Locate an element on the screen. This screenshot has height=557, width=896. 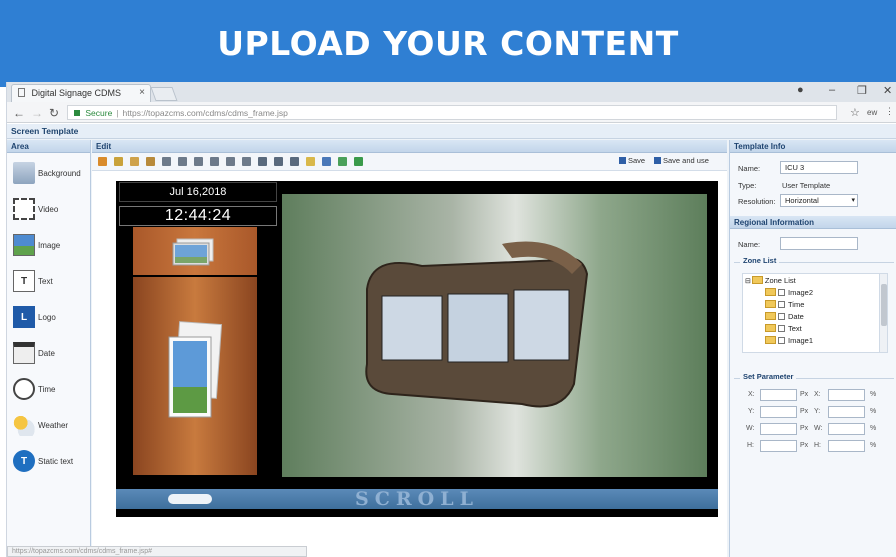
zone-tree: ⊟ Zone List Image2 Time Date Text Image1 is located at coordinates (815, 313).